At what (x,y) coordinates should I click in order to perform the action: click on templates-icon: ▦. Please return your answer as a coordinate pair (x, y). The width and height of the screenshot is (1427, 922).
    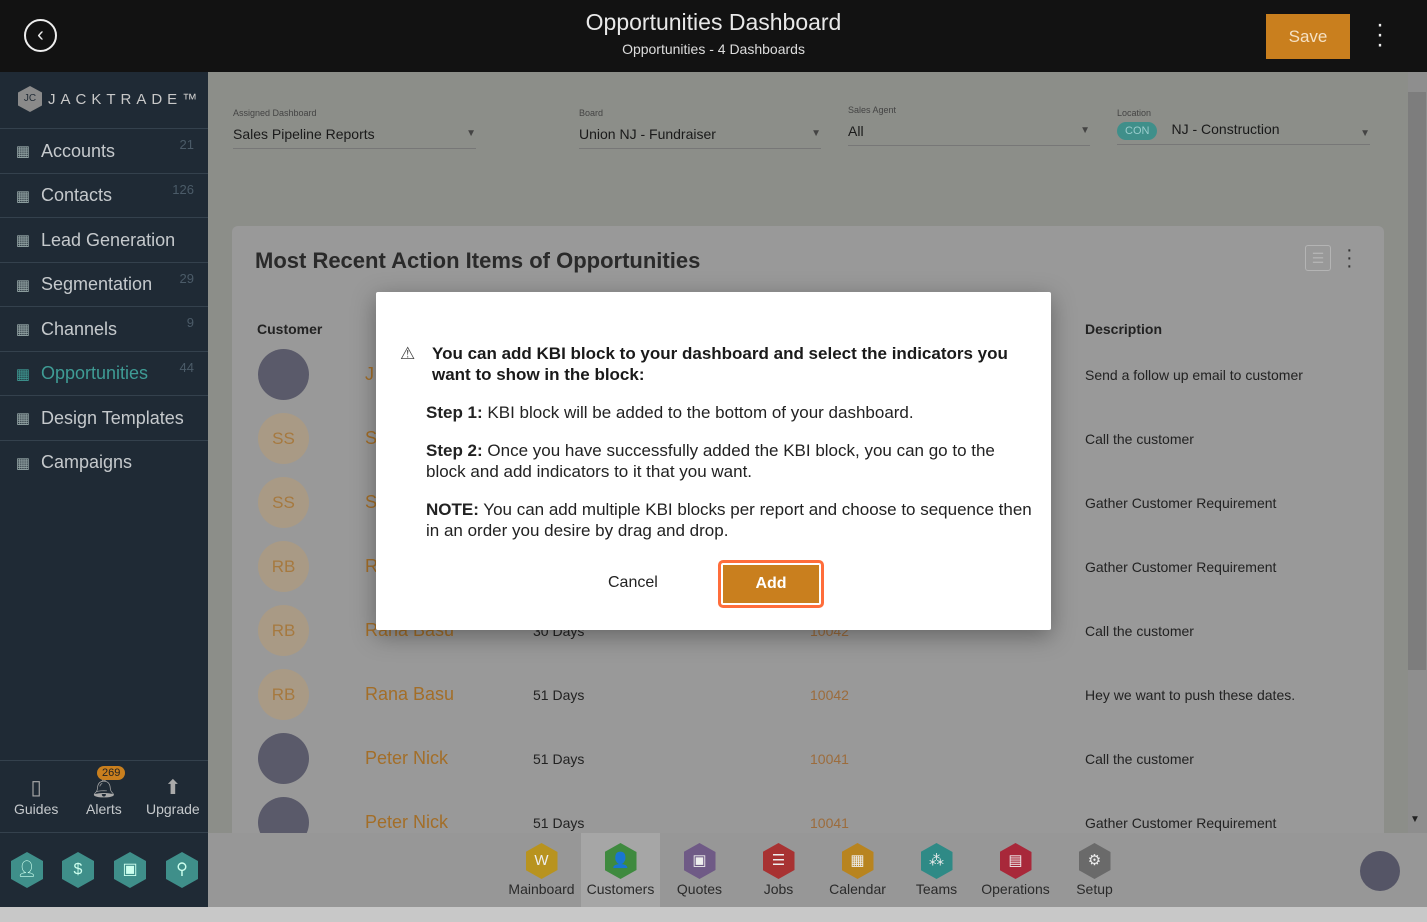
    Looking at the image, I should click on (23, 418).